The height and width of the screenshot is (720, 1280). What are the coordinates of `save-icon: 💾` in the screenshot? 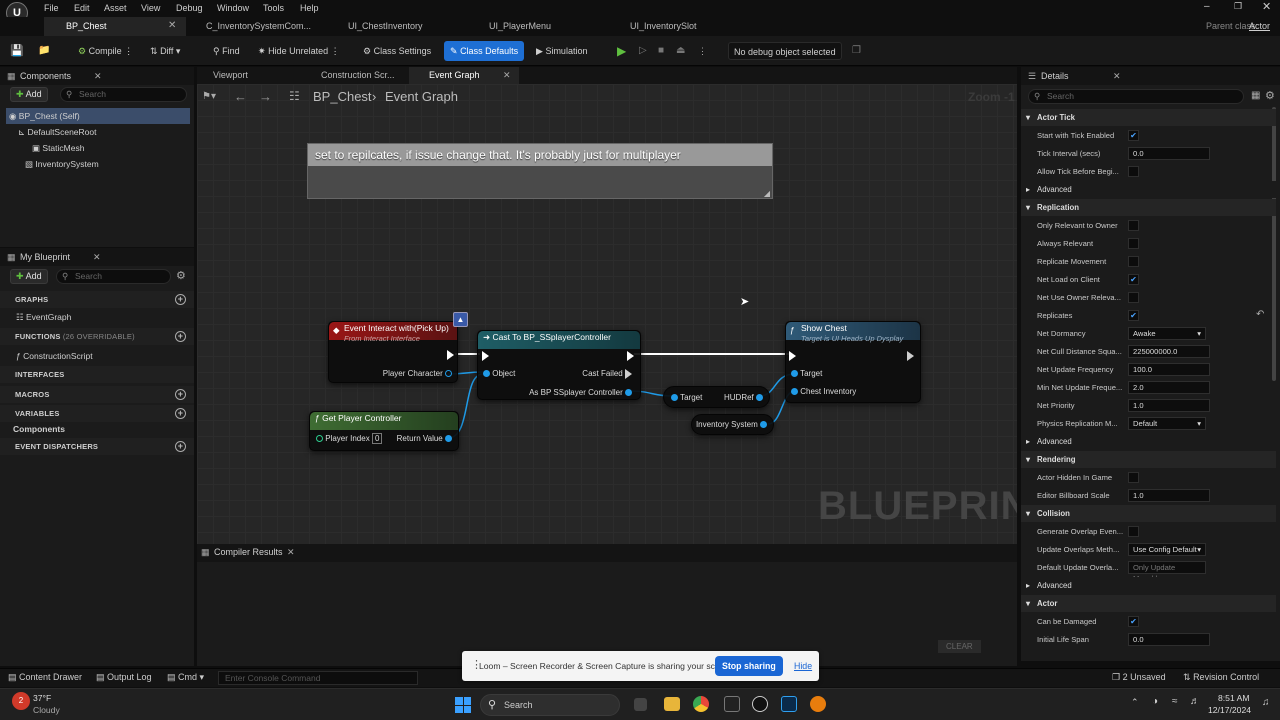 It's located at (17, 51).